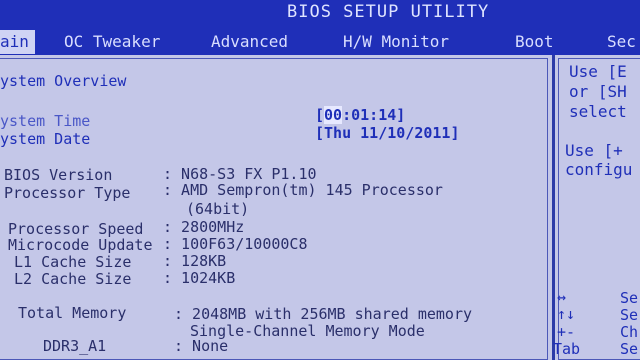 This screenshot has height=360, width=640. I want to click on tab-boot: Boot, so click(534, 42).